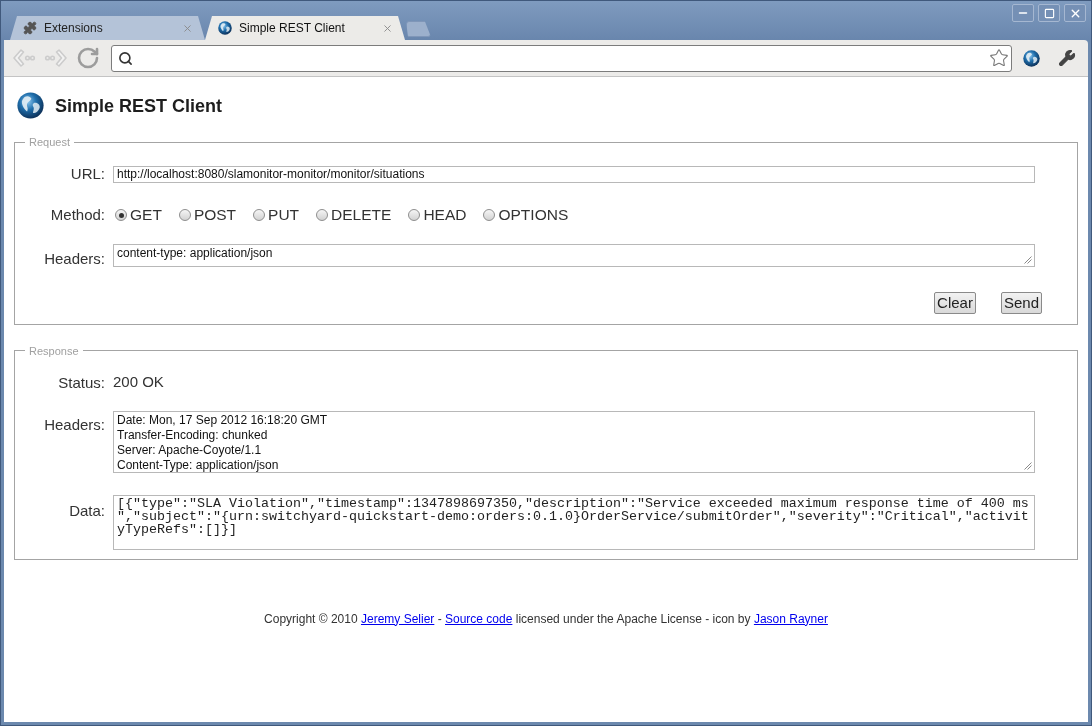  What do you see at coordinates (574, 255) in the screenshot?
I see `headers-field: content-type: application/json` at bounding box center [574, 255].